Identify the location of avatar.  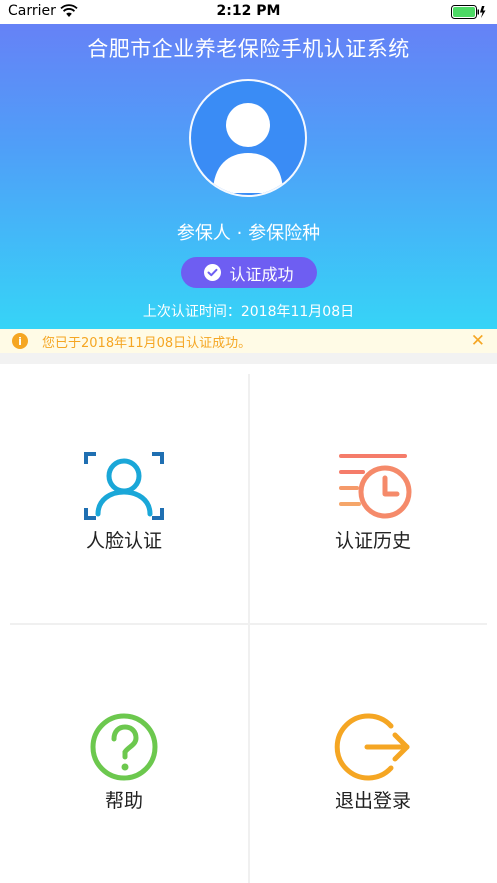
(248, 138).